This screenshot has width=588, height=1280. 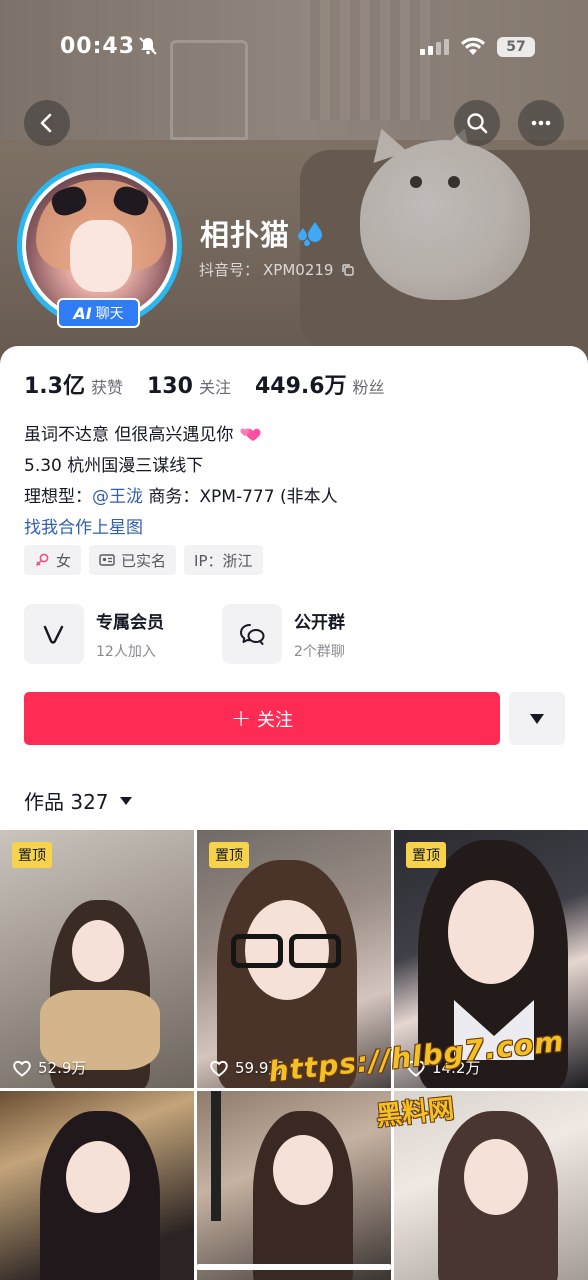 I want to click on stat-value: 130, so click(x=170, y=386).